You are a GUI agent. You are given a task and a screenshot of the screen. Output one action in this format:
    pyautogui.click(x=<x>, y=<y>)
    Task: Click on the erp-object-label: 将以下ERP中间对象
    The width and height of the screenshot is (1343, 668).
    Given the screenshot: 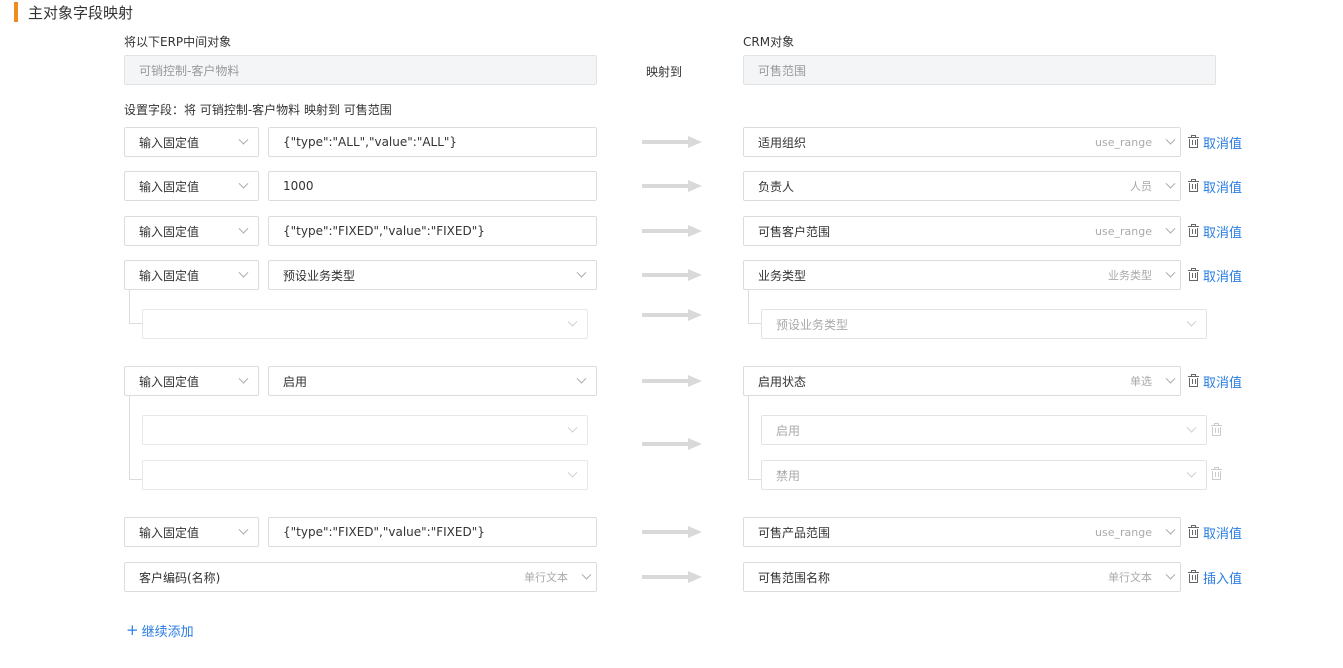 What is the action you would take?
    pyautogui.click(x=178, y=42)
    